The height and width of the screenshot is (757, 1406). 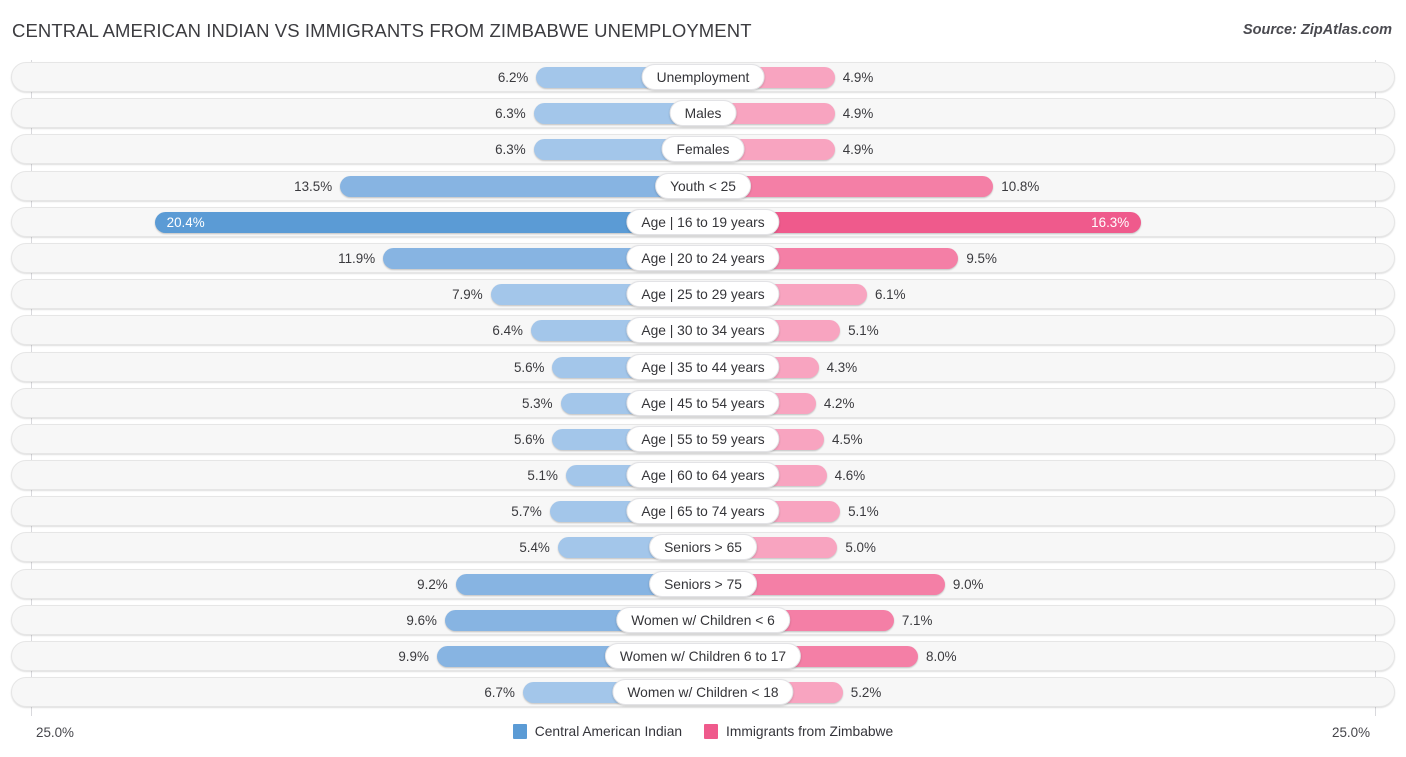 I want to click on chart-row: 6.3% 4.9% Females, so click(x=703, y=150).